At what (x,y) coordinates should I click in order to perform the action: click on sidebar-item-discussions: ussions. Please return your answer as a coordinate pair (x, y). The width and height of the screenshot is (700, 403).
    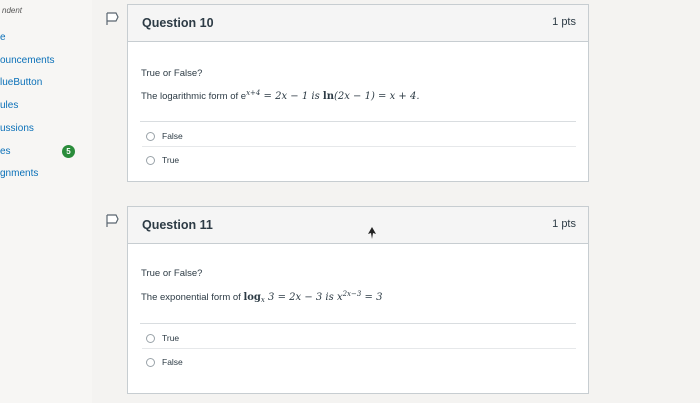
    Looking at the image, I should click on (17, 128).